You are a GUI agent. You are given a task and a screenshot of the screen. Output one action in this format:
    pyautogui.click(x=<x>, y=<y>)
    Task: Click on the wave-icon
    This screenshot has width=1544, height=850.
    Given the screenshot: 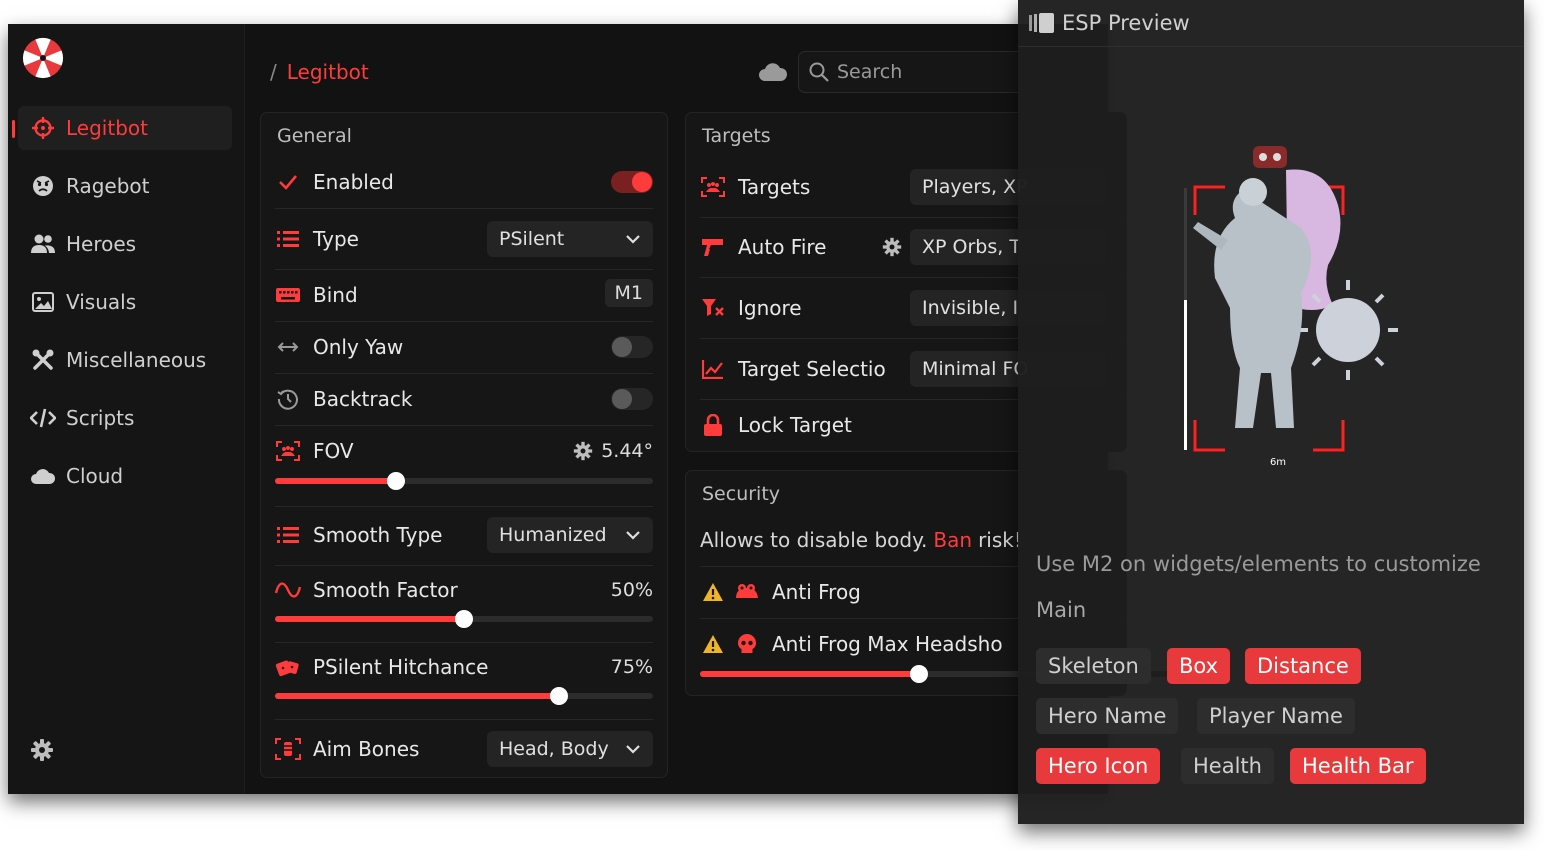 What is the action you would take?
    pyautogui.click(x=288, y=590)
    